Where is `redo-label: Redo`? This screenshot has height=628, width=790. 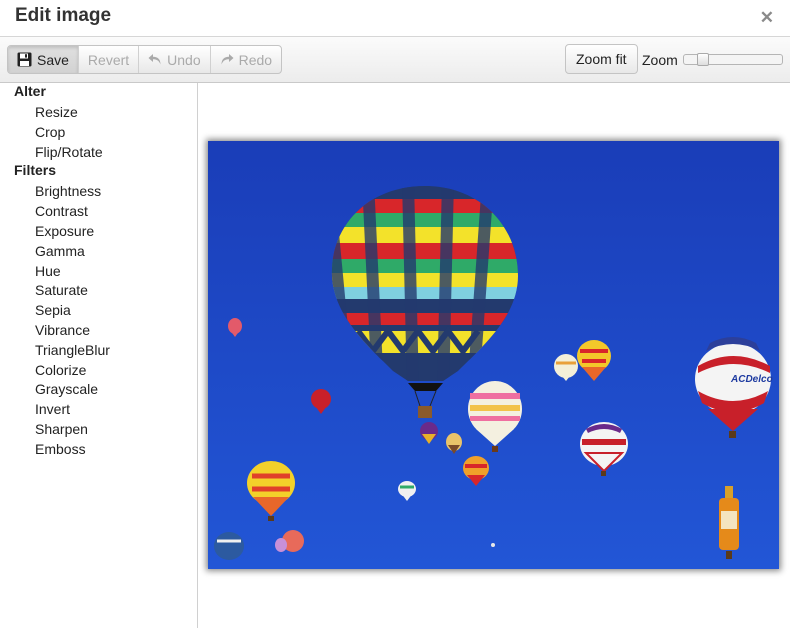 redo-label: Redo is located at coordinates (255, 59).